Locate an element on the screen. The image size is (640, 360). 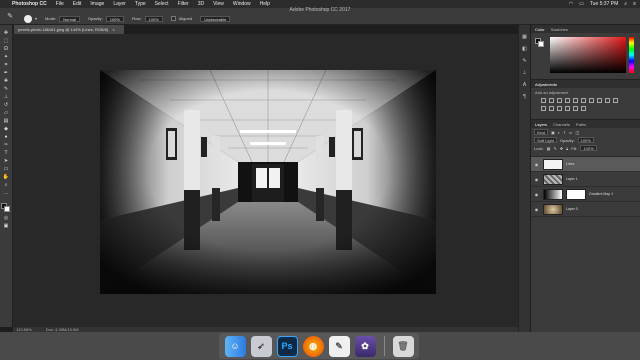
eraser-tool-icon: ▱ is located at coordinates (6, 112).